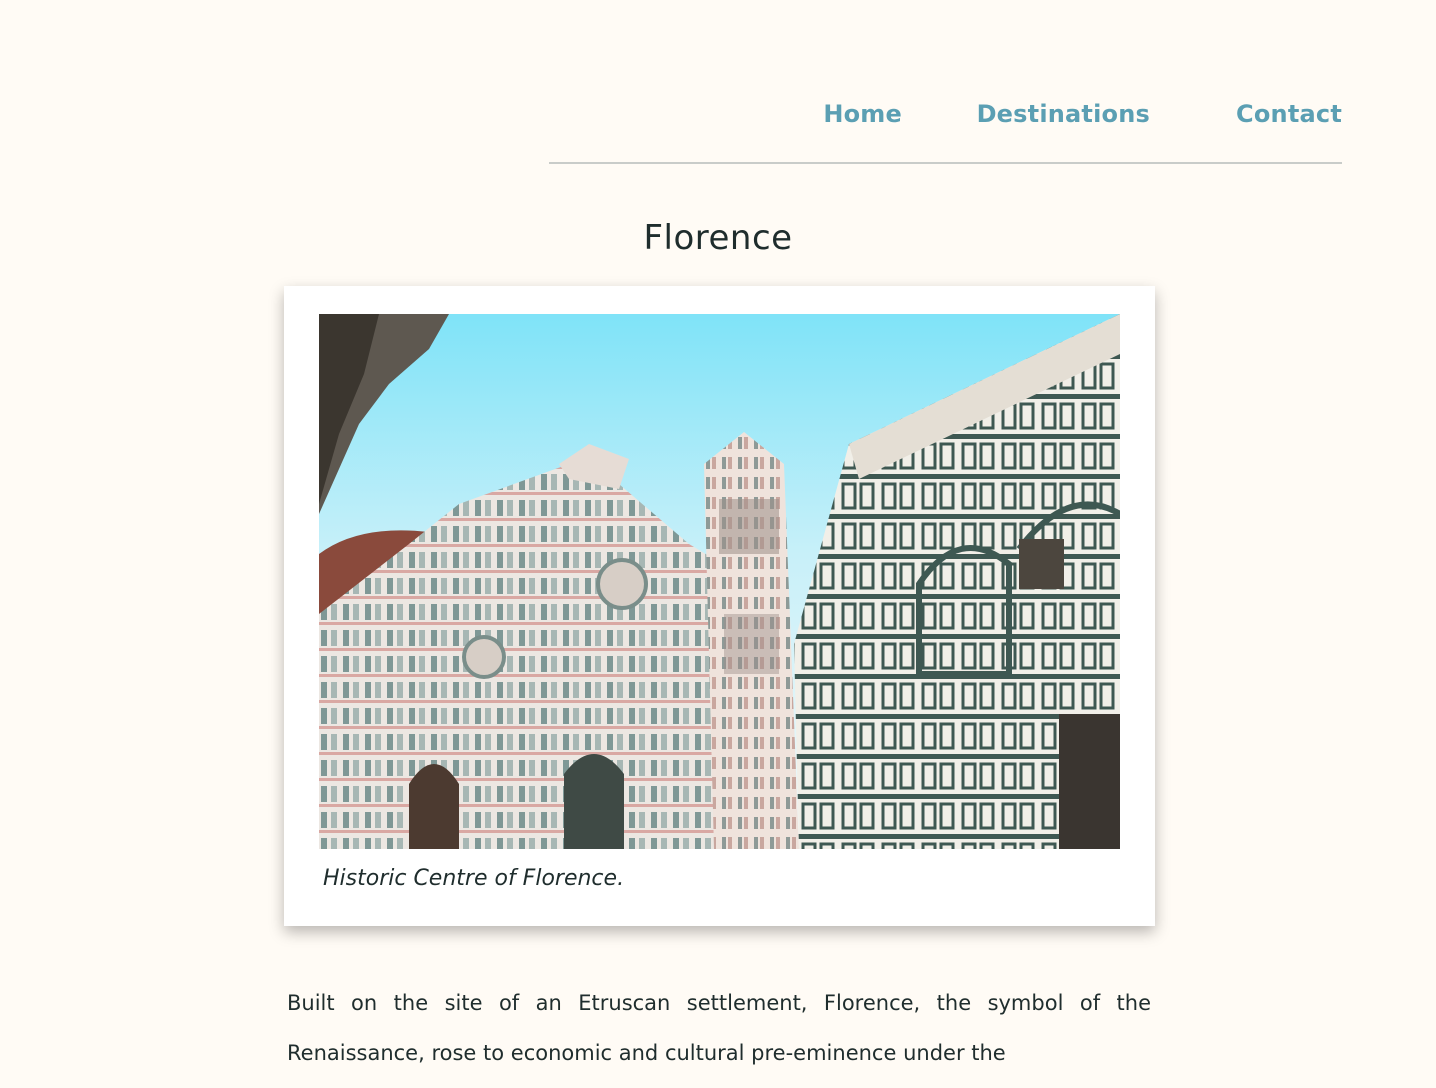 This screenshot has height=1088, width=1436. Describe the element at coordinates (1289, 114) in the screenshot. I see `nav-link-contact: Contact` at that location.